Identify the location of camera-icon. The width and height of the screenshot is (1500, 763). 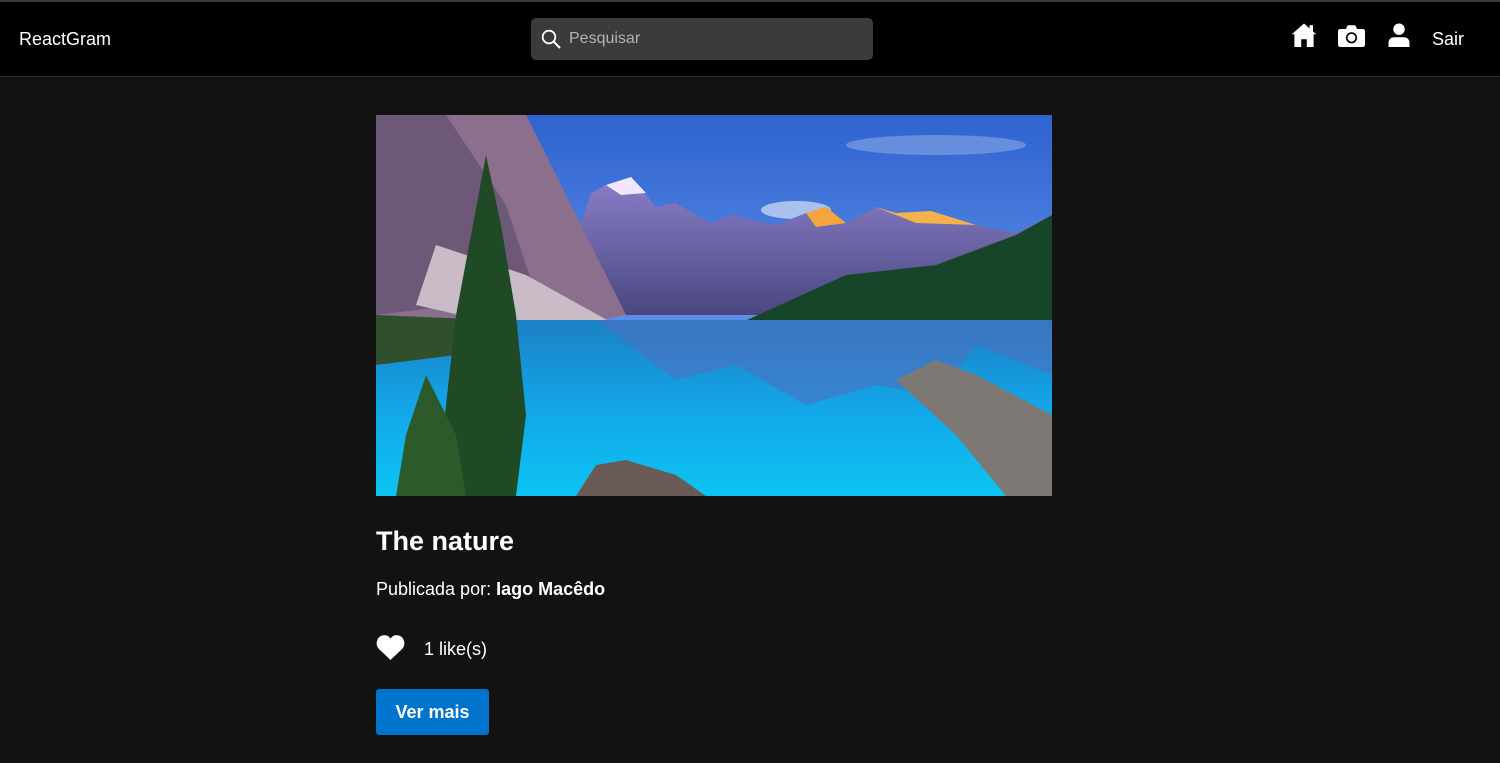
(1351, 36).